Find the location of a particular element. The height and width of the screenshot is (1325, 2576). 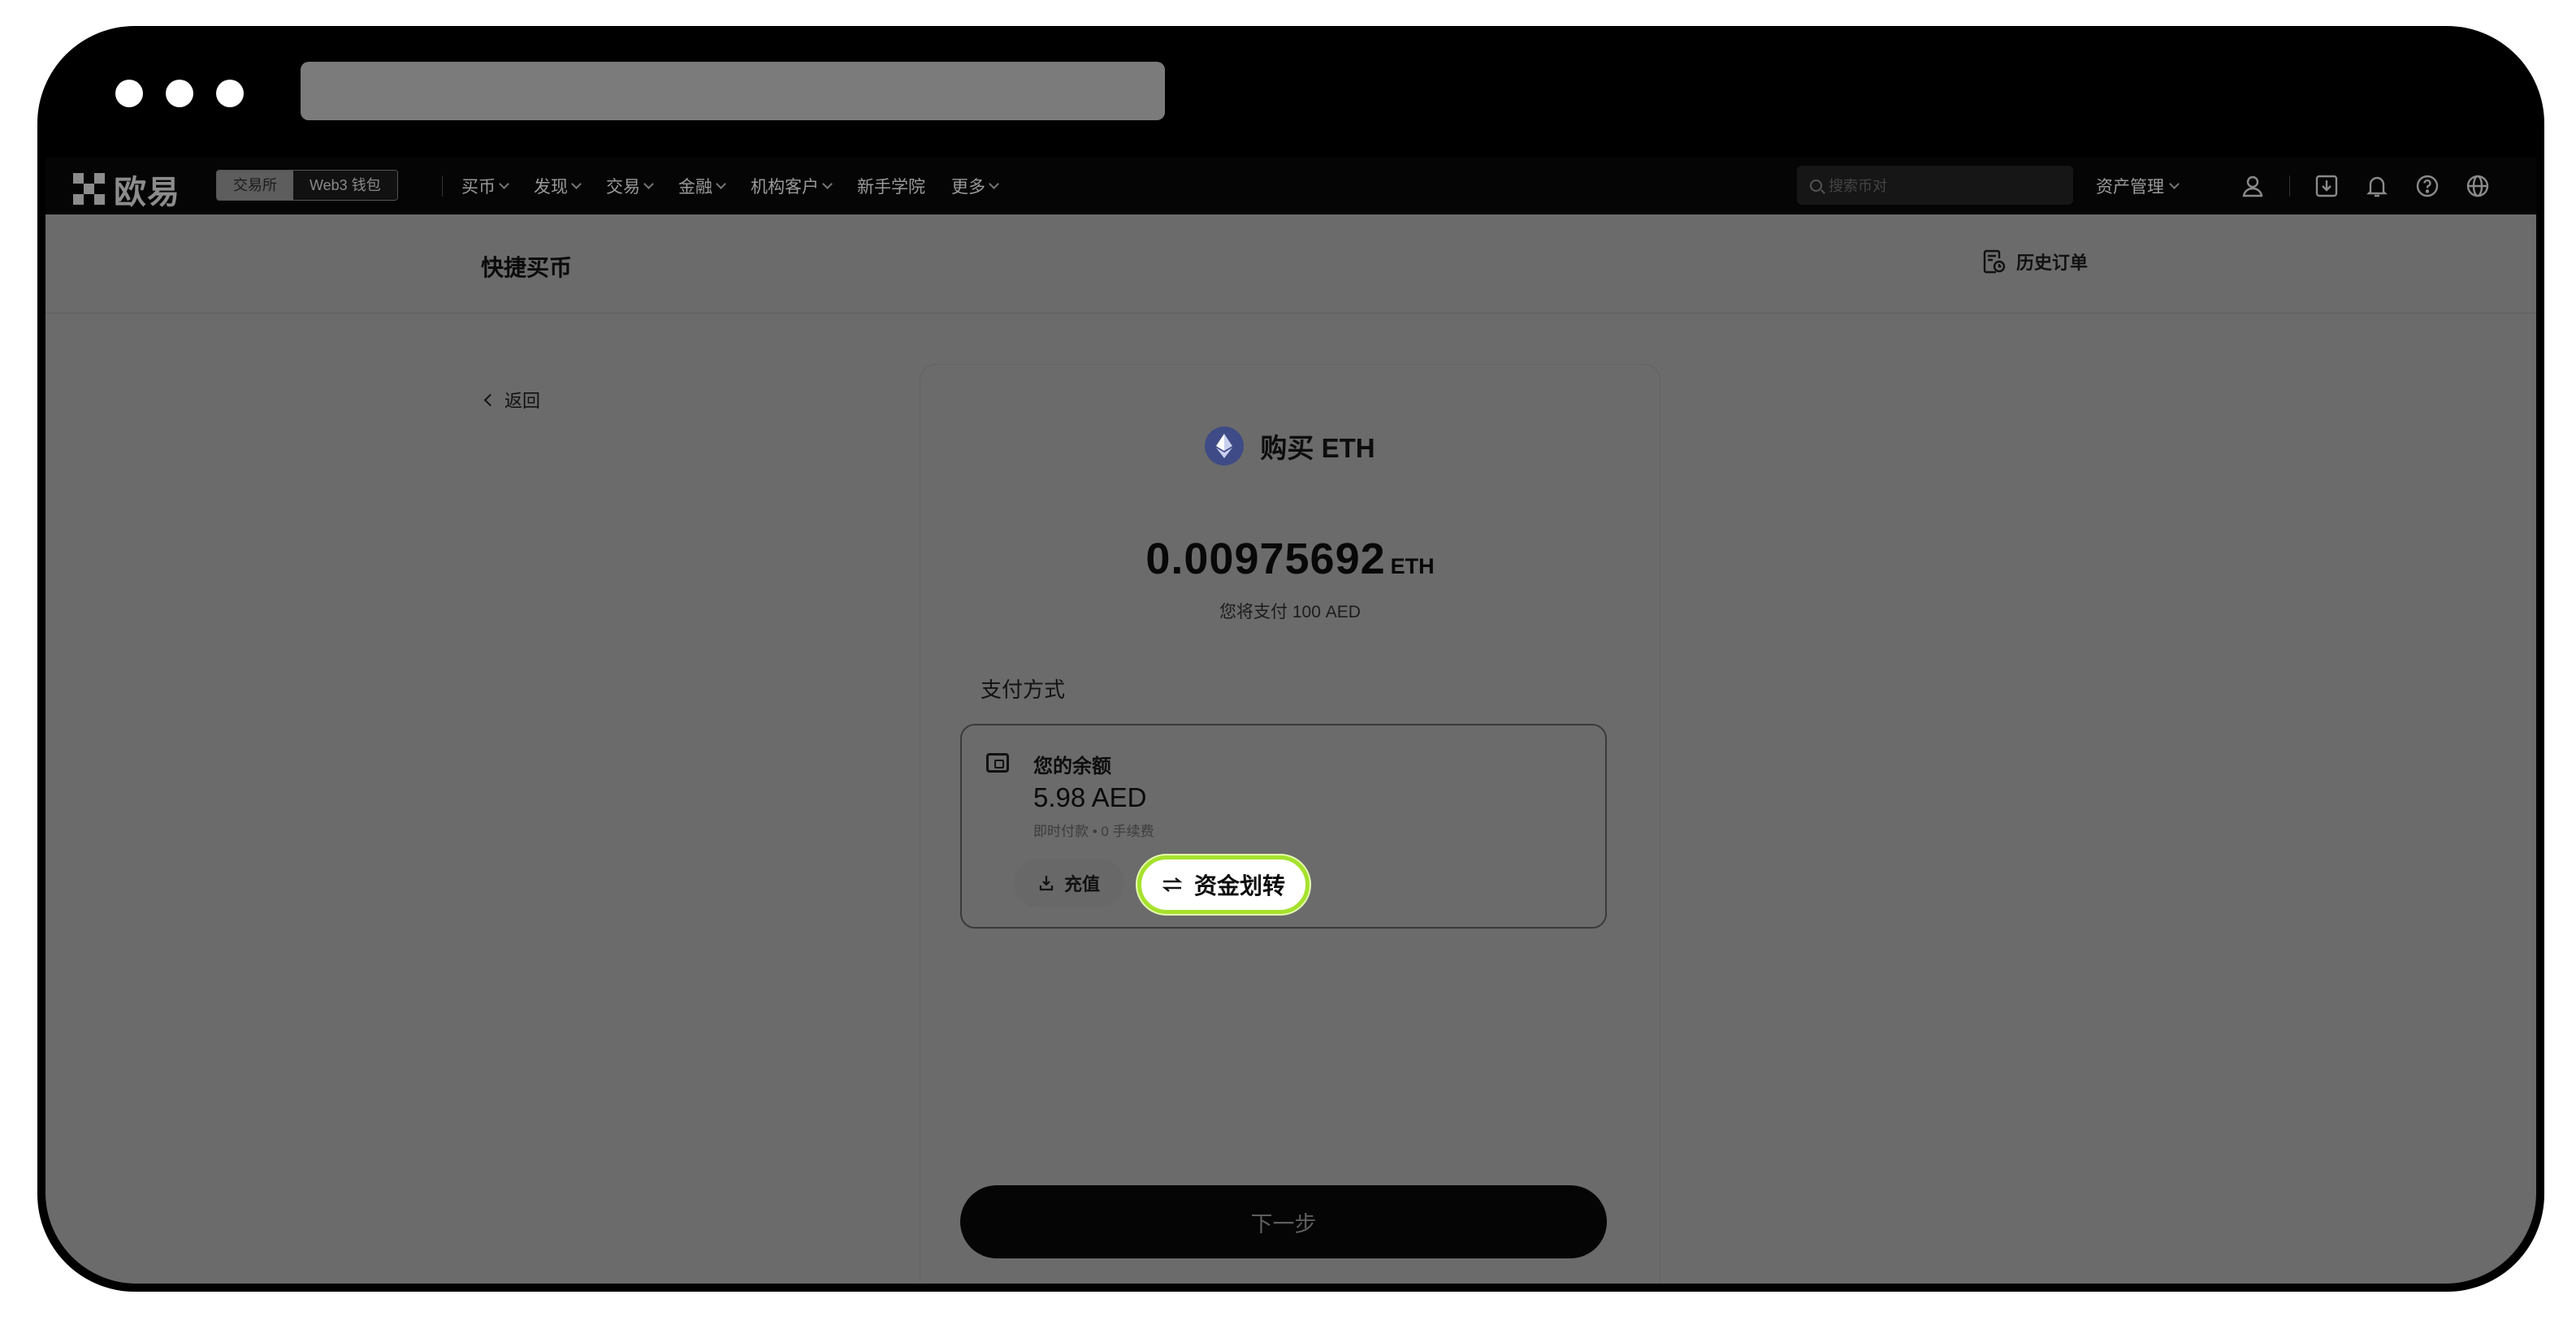

tab-exchange: 交易所 is located at coordinates (255, 185).